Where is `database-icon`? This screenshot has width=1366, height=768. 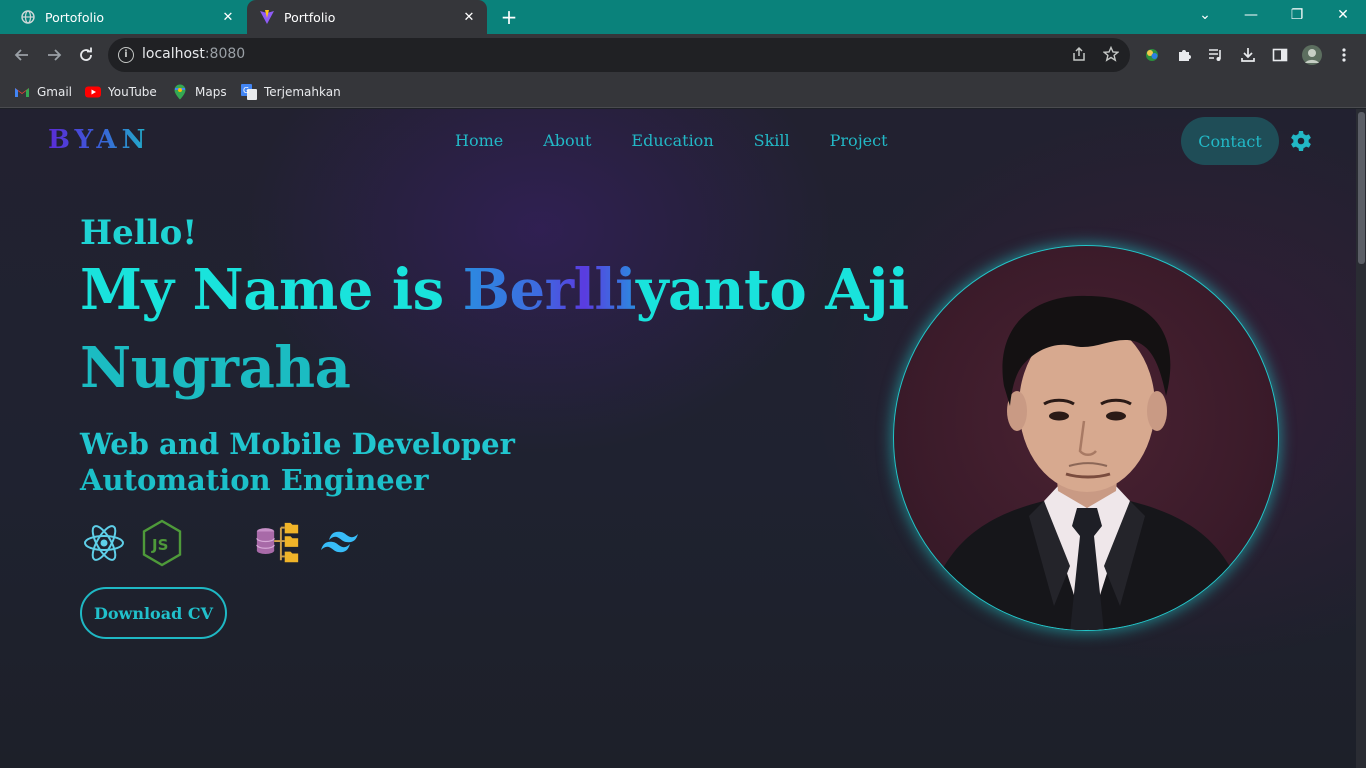
database-icon is located at coordinates (278, 543).